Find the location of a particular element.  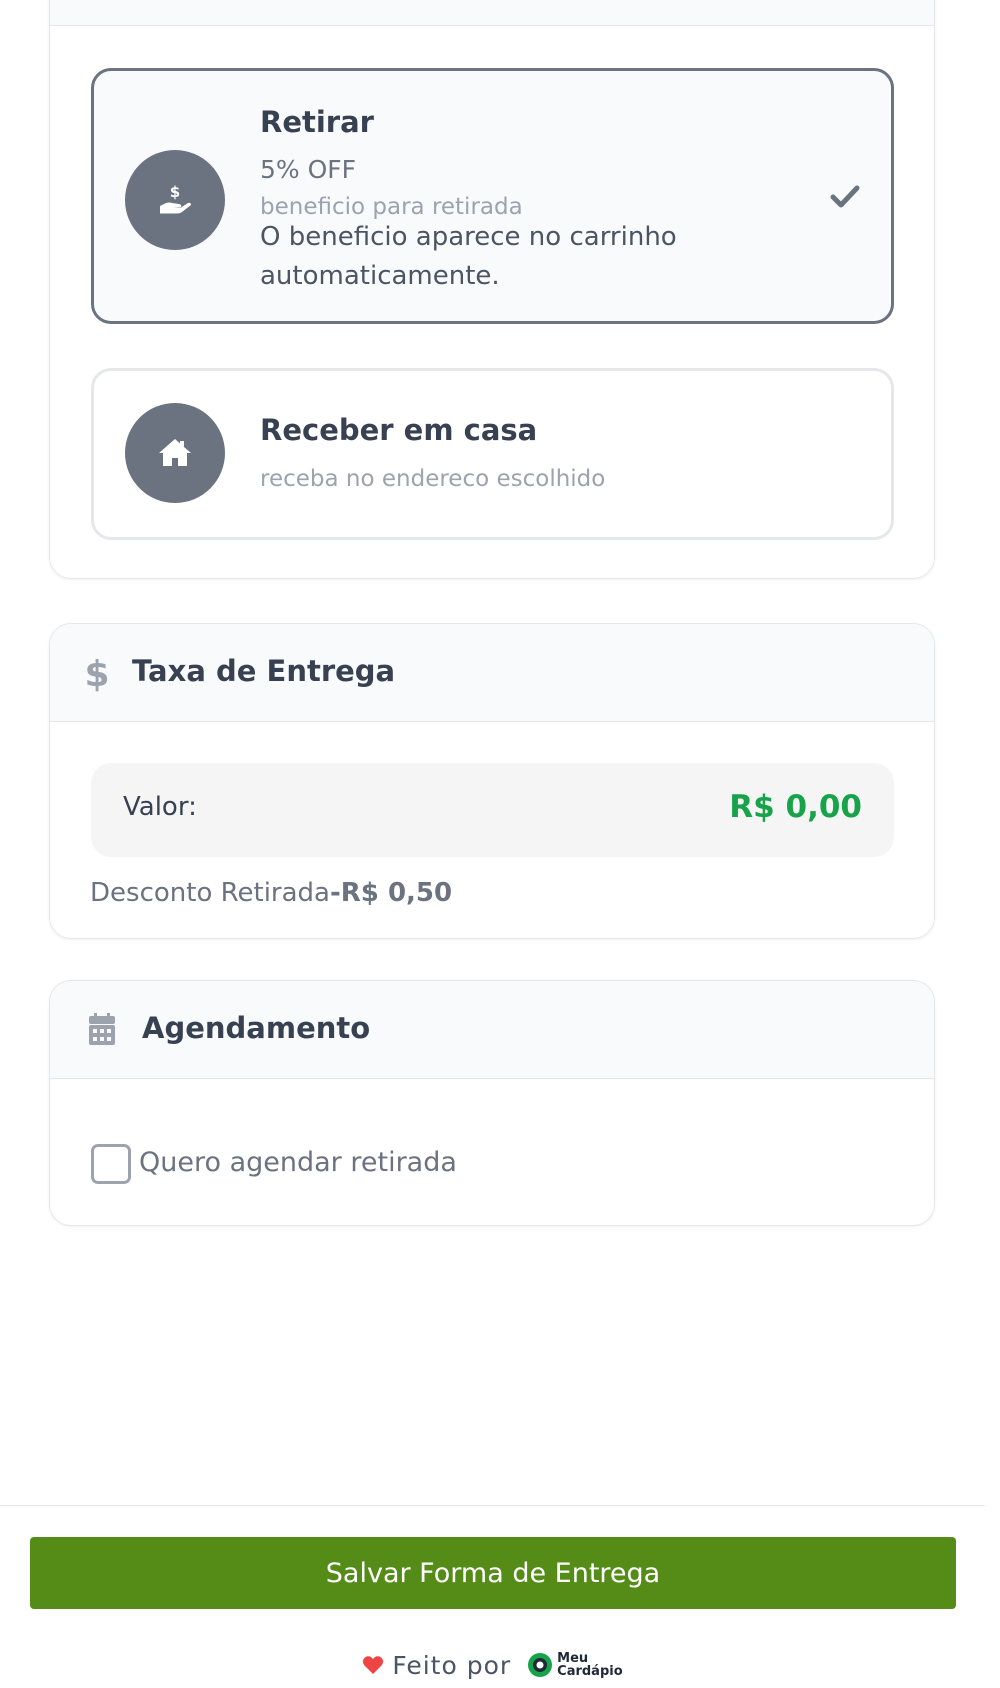

schedule-pickup-checkbox is located at coordinates (111, 1164).